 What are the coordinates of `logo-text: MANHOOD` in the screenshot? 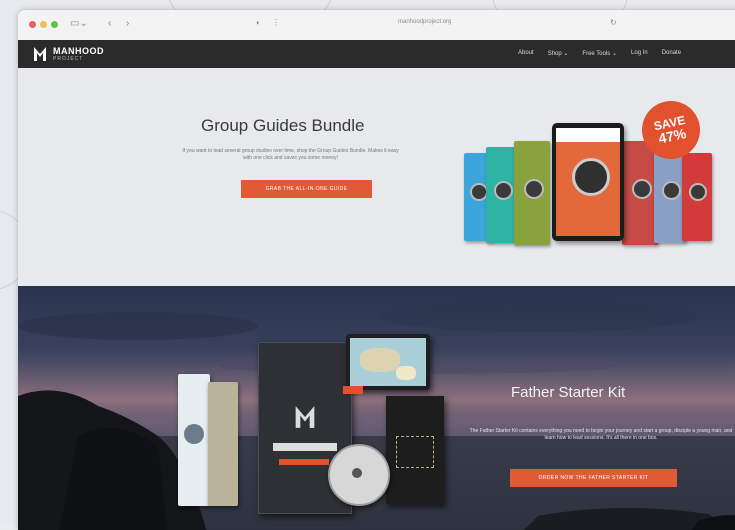 It's located at (78, 50).